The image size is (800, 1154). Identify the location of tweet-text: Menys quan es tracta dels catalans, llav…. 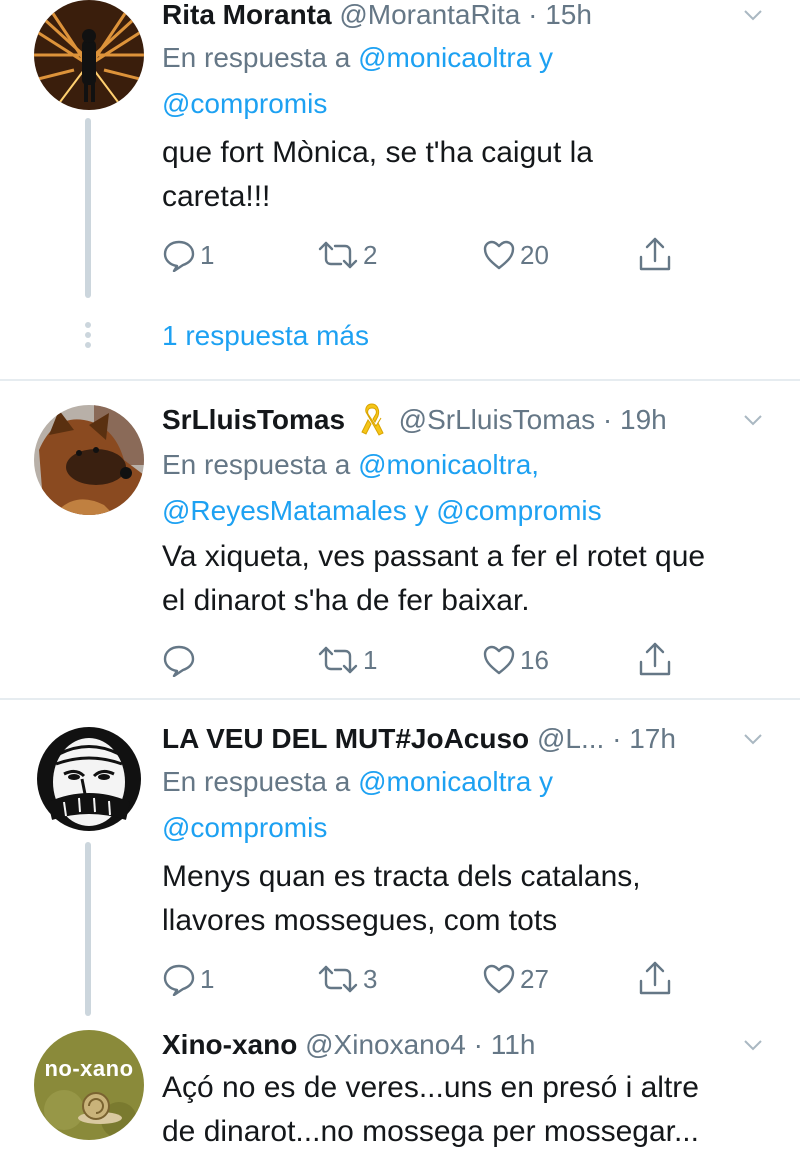
(466, 899).